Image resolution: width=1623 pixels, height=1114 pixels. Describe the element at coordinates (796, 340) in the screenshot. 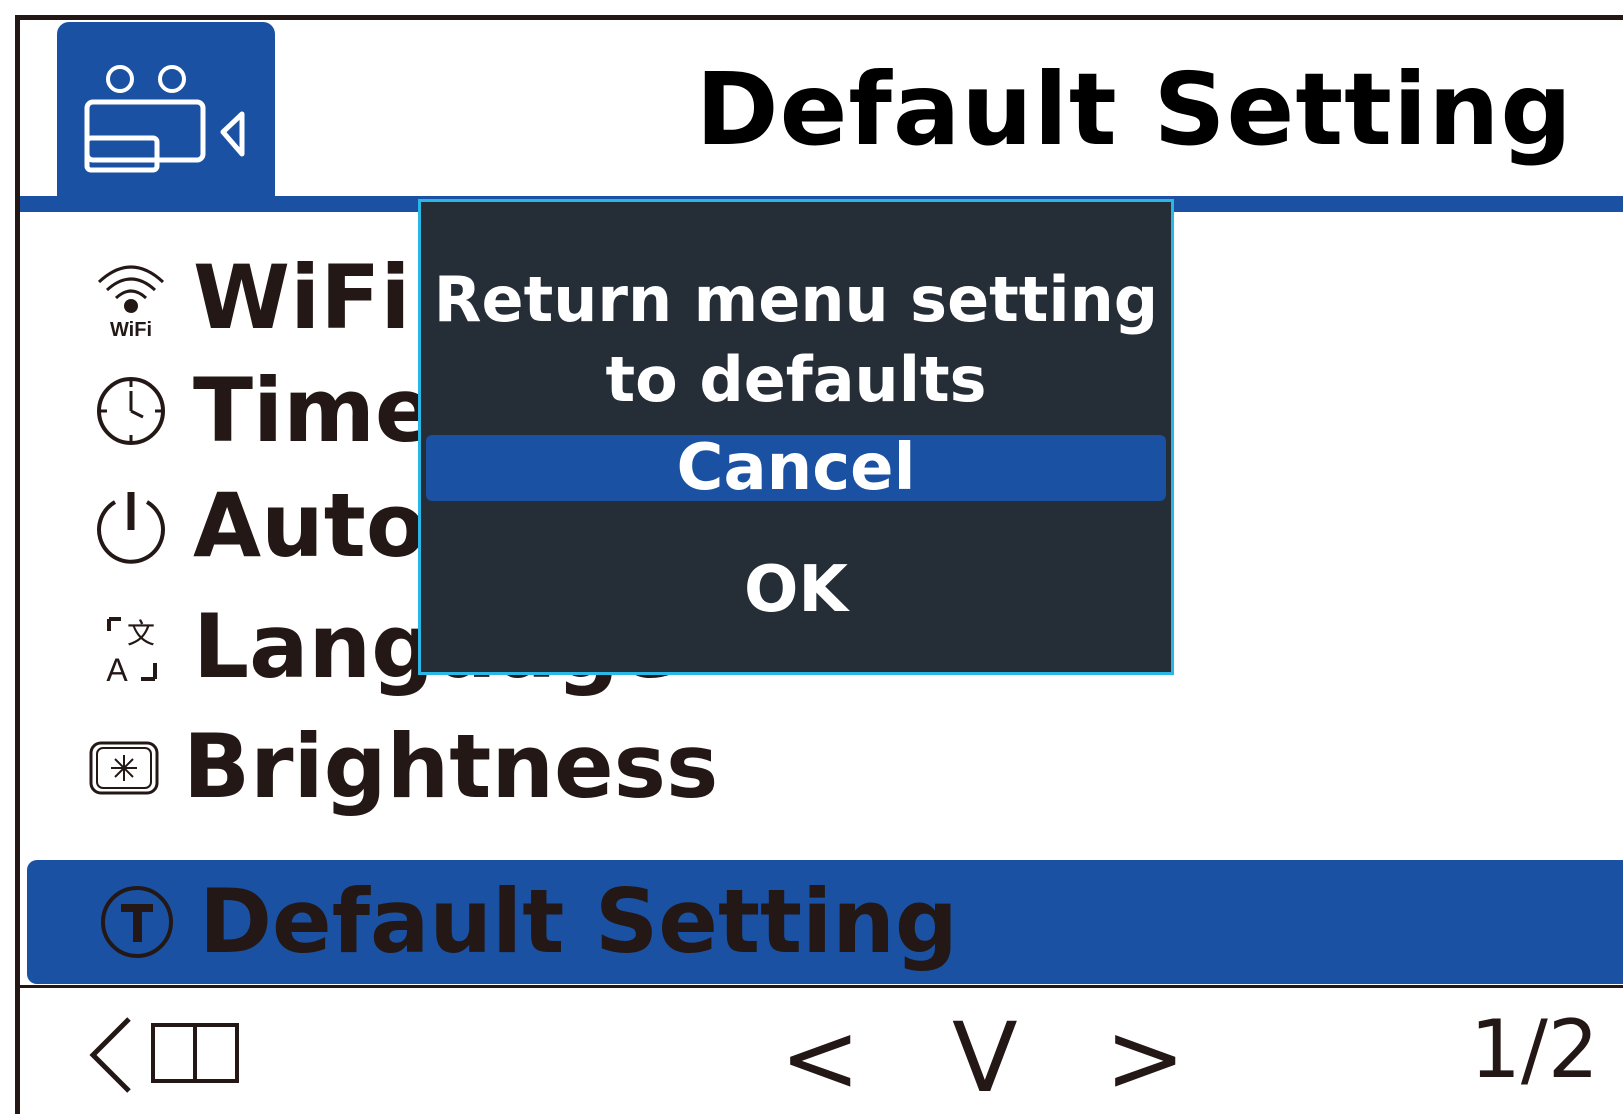

I see `dialog-message: Return menu setting to defaults` at that location.